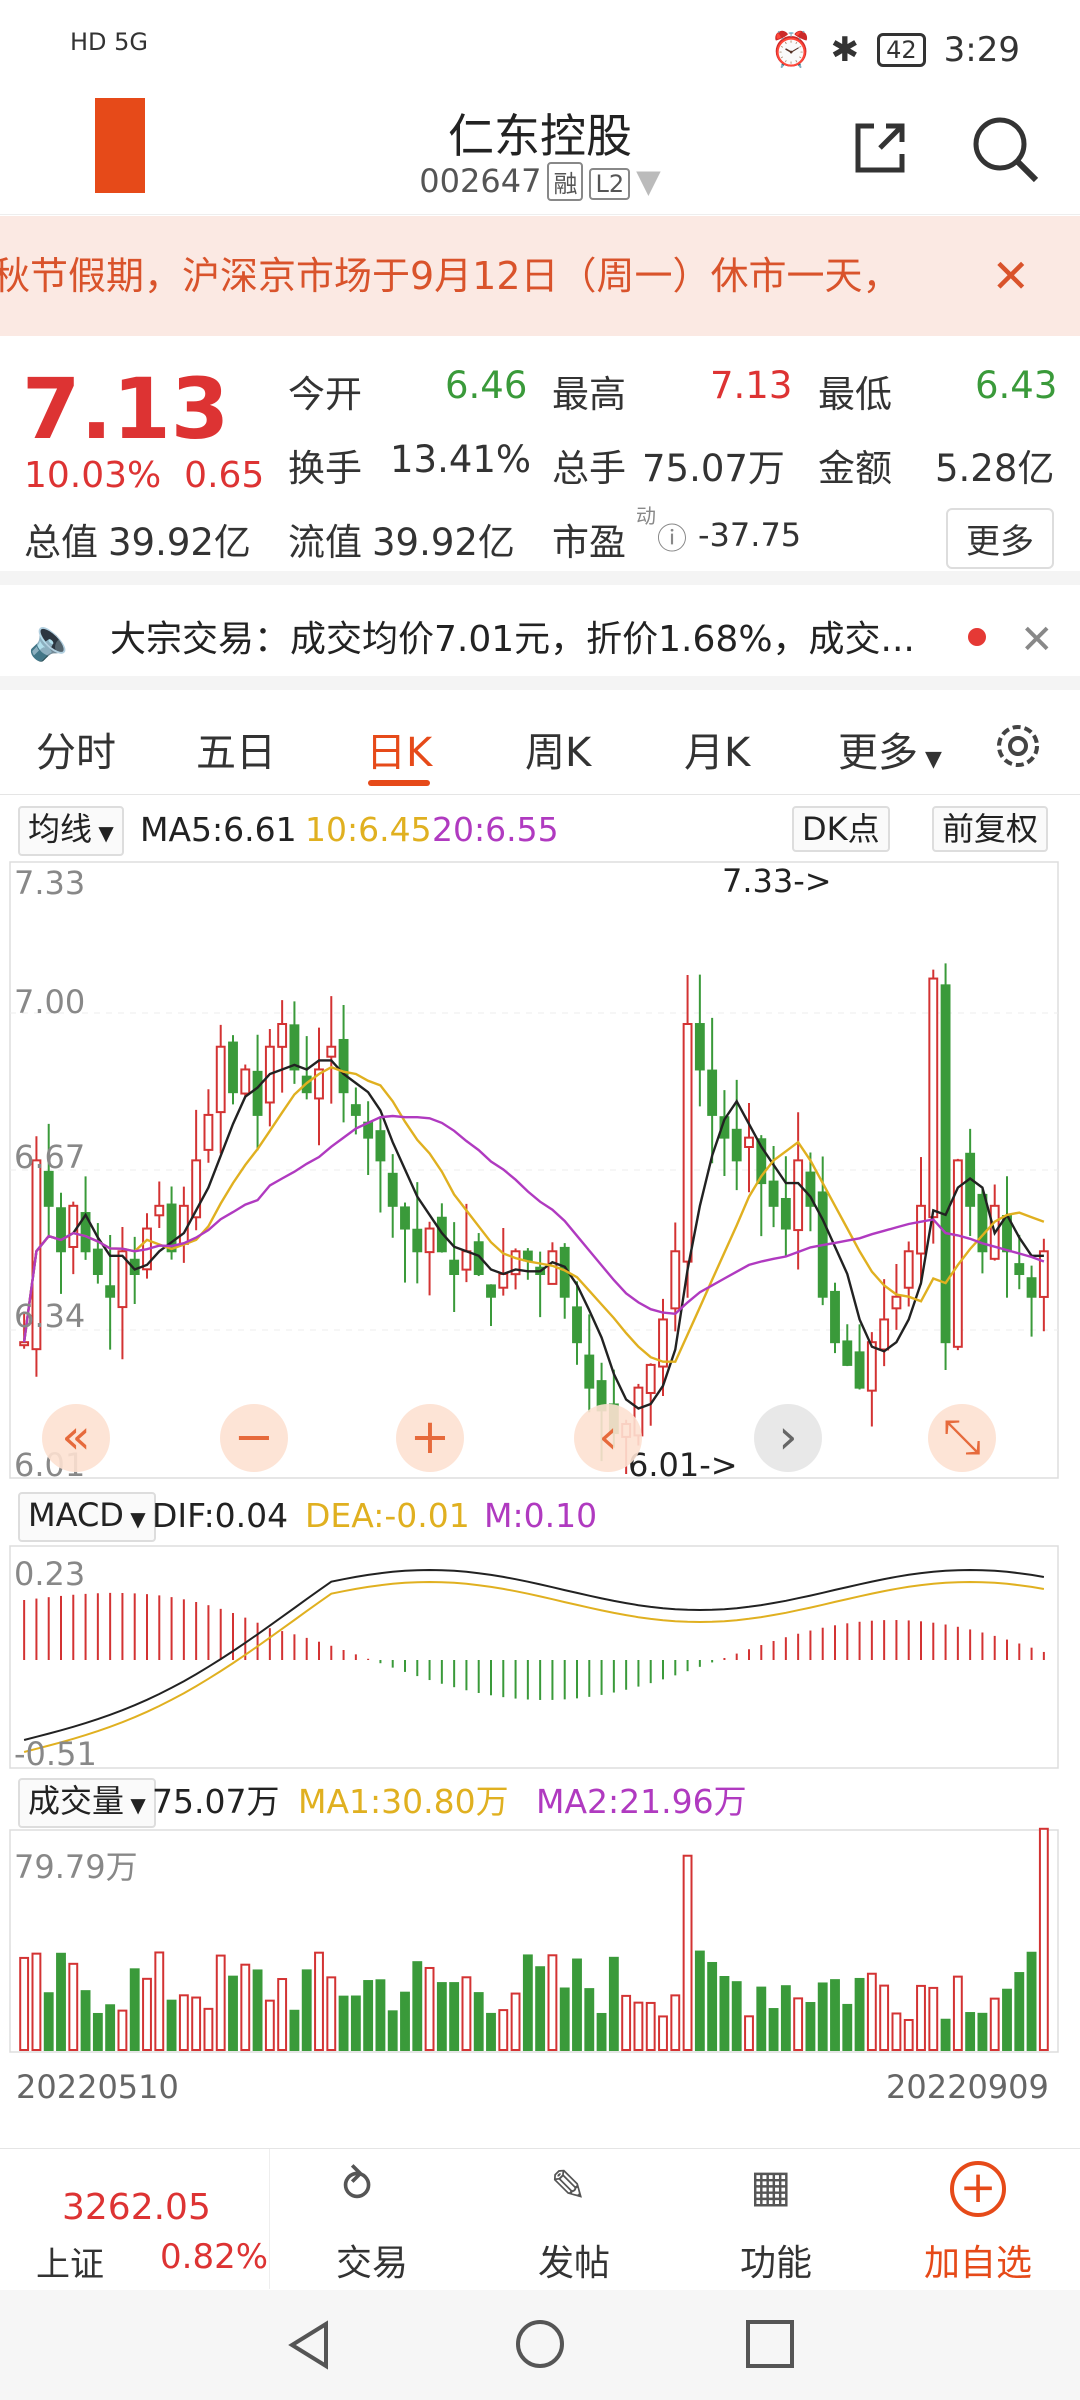 This screenshot has height=2400, width=1080. What do you see at coordinates (76, 1438) in the screenshot?
I see `scroll-left-icon: «` at bounding box center [76, 1438].